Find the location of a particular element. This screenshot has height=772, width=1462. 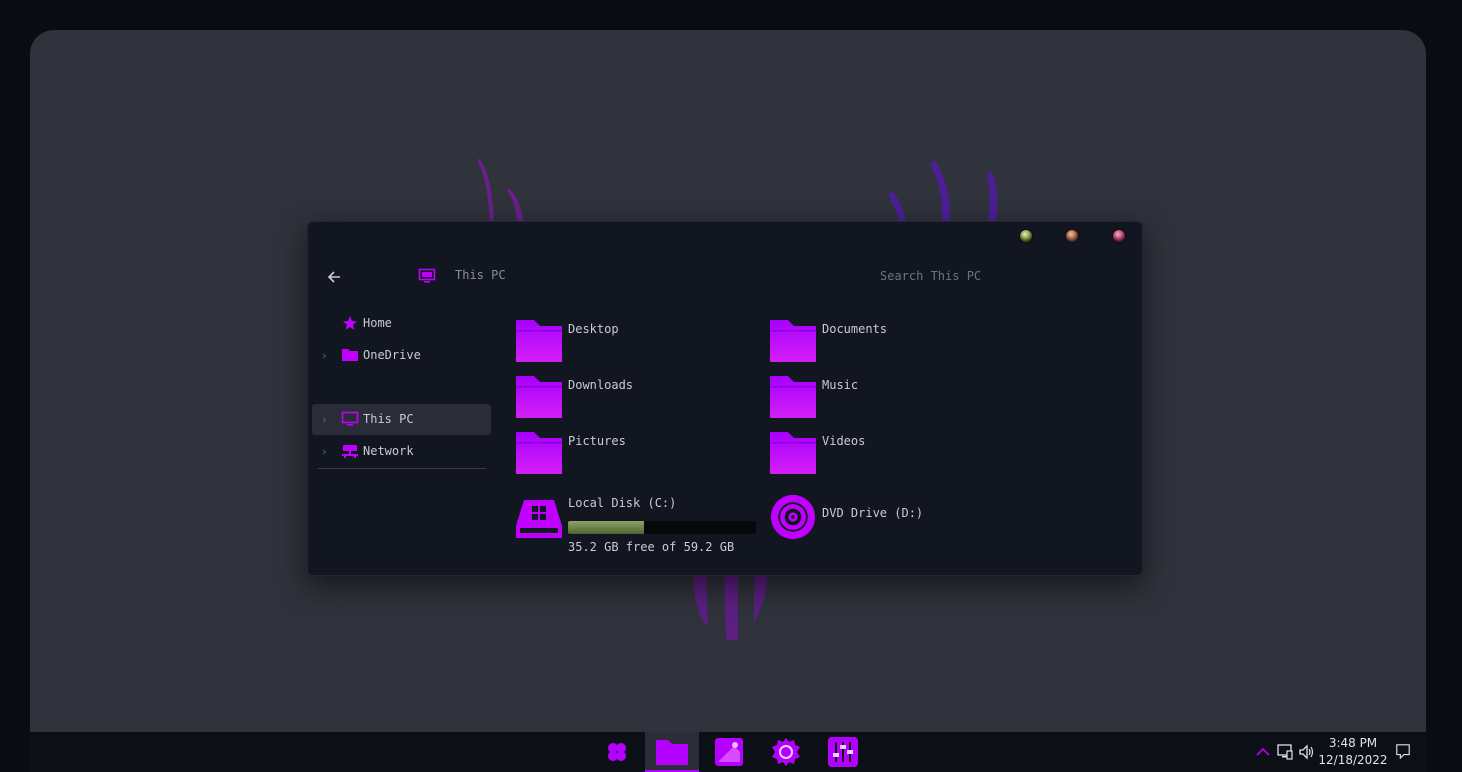

navigation-pane: Home › OneDrive › This PC › Network is located at coordinates (400, 439).